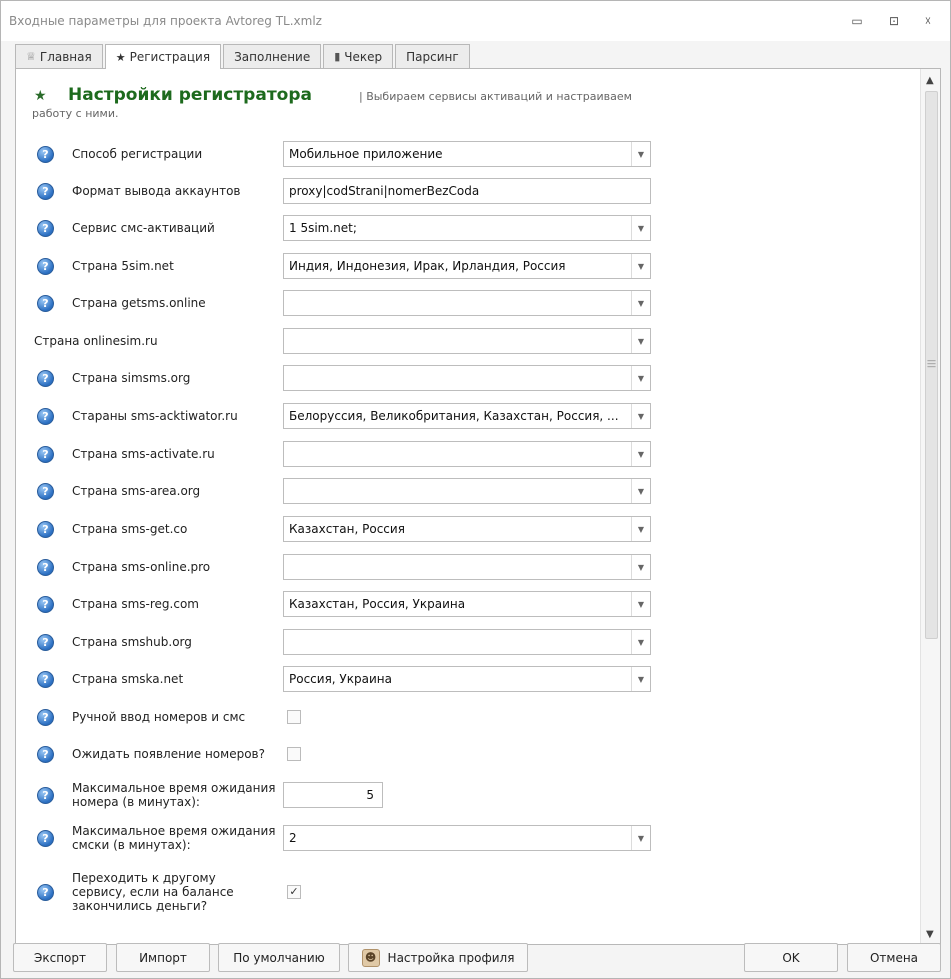  Describe the element at coordinates (347, 529) in the screenshot. I see `dropdown-value: Казахстан, Россия` at that location.